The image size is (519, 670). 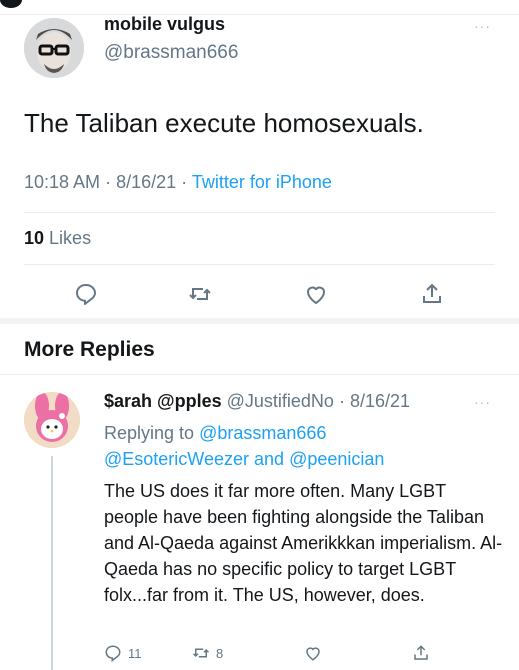 What do you see at coordinates (336, 459) in the screenshot?
I see `mention-link: @peenician` at bounding box center [336, 459].